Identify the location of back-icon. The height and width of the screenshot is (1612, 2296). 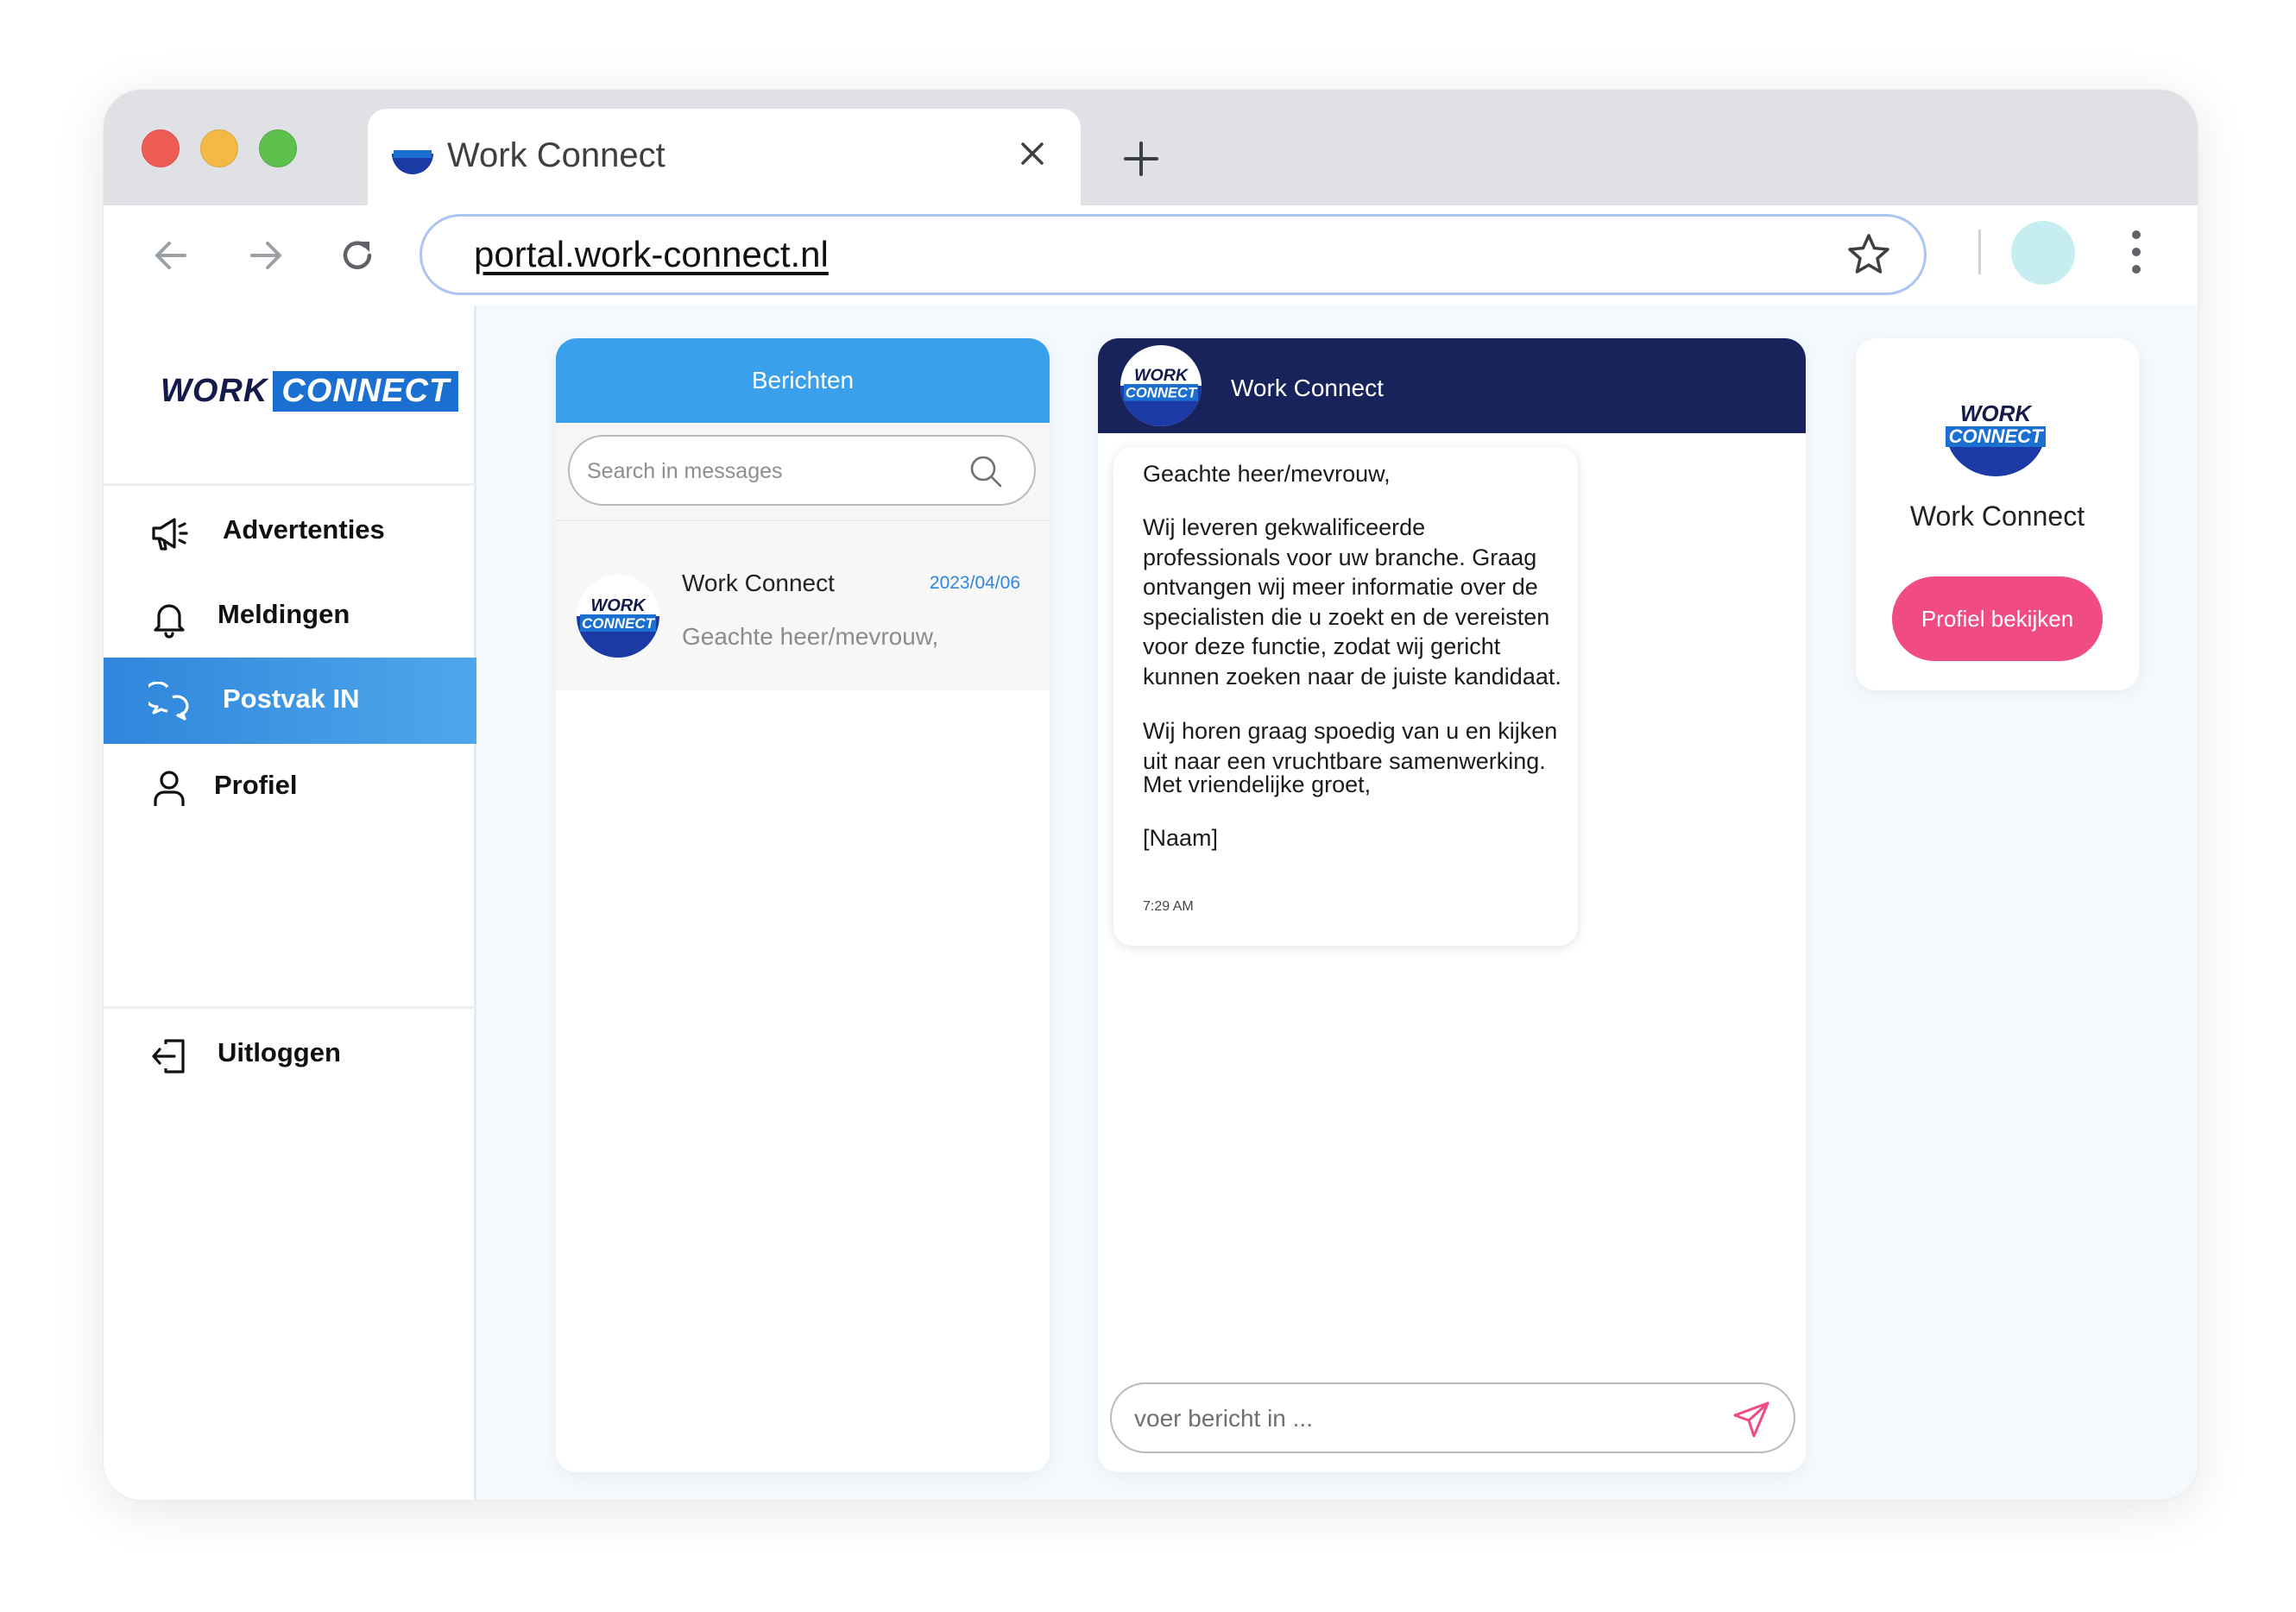
(171, 255).